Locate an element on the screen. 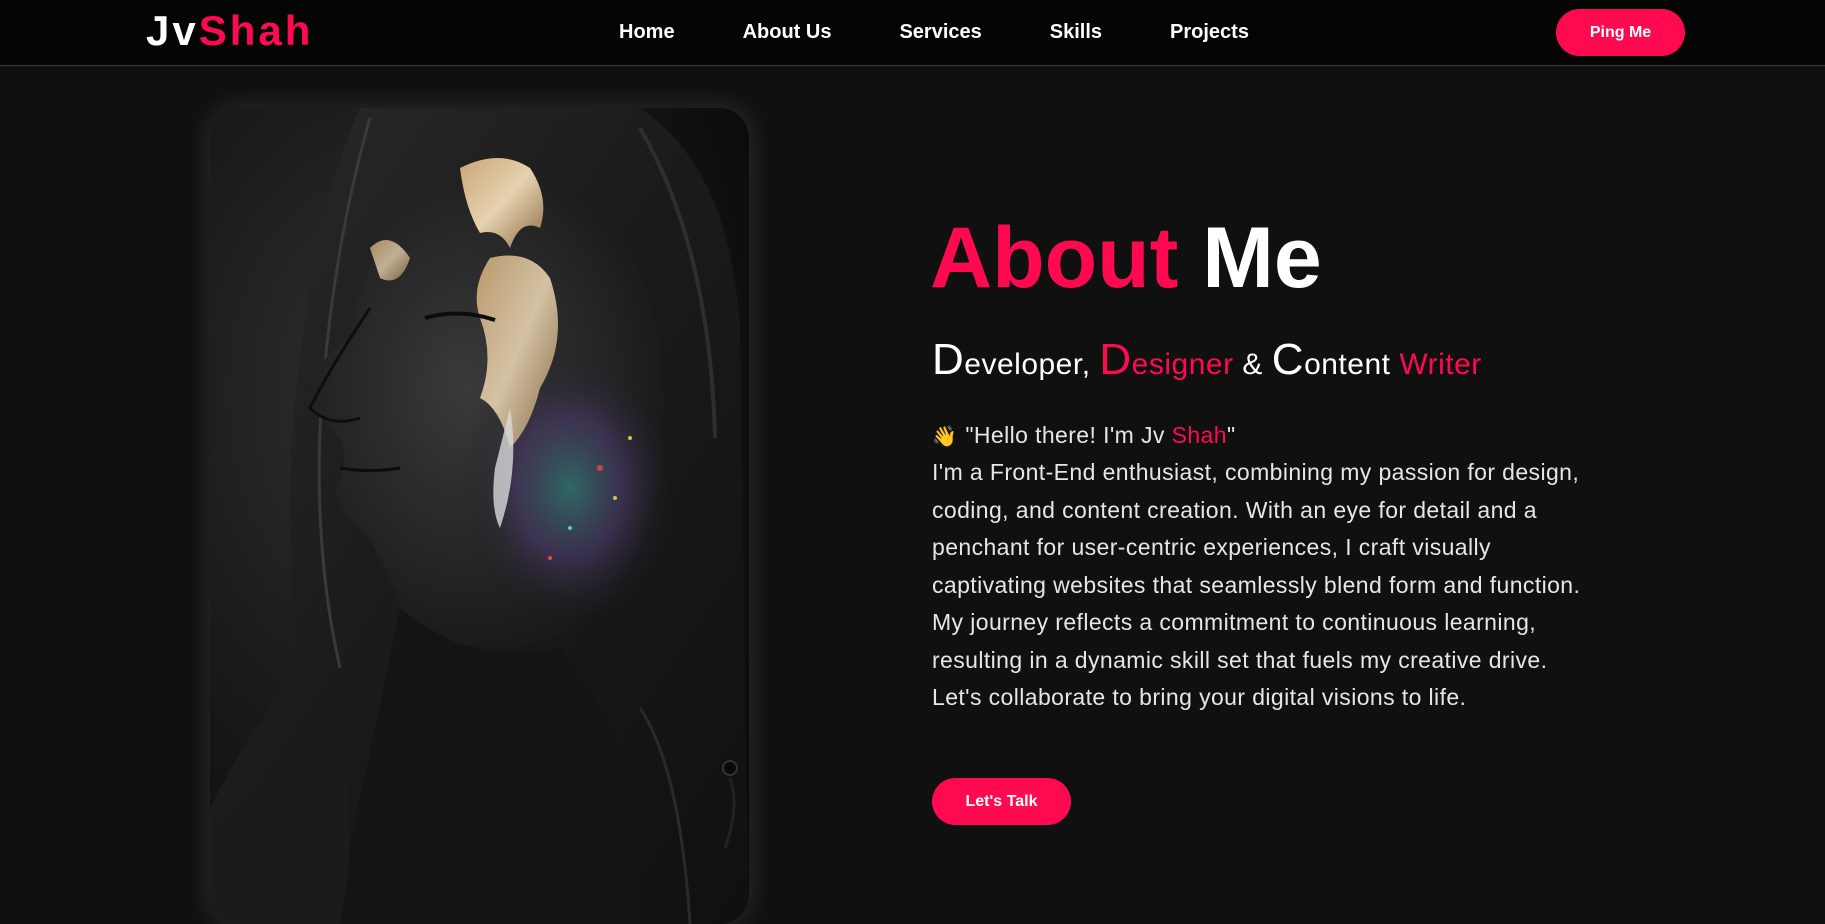 The height and width of the screenshot is (924, 1825). role-developer-initial: D is located at coordinates (948, 359).